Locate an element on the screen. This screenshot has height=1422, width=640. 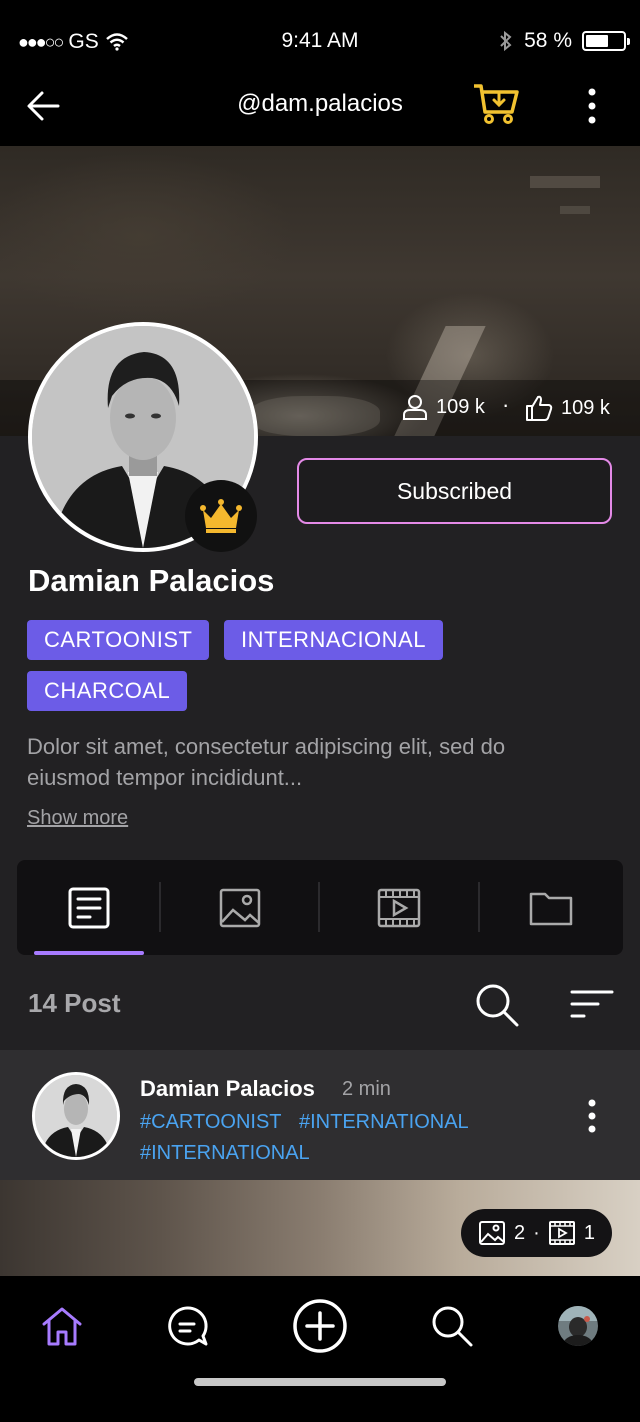
nav-search is located at coordinates (452, 1326).